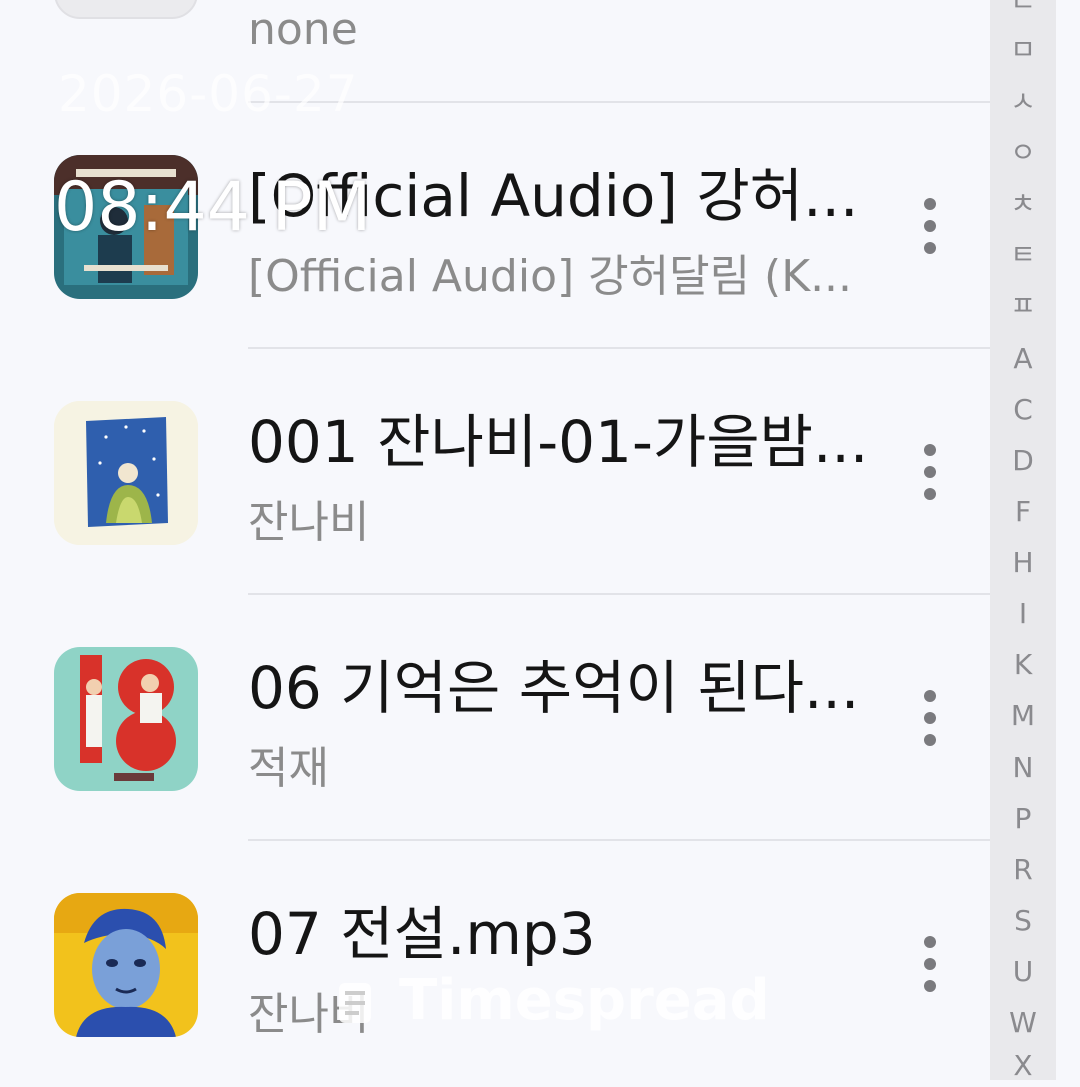  What do you see at coordinates (1023, 50) in the screenshot?
I see `index-letter: ㅁ` at bounding box center [1023, 50].